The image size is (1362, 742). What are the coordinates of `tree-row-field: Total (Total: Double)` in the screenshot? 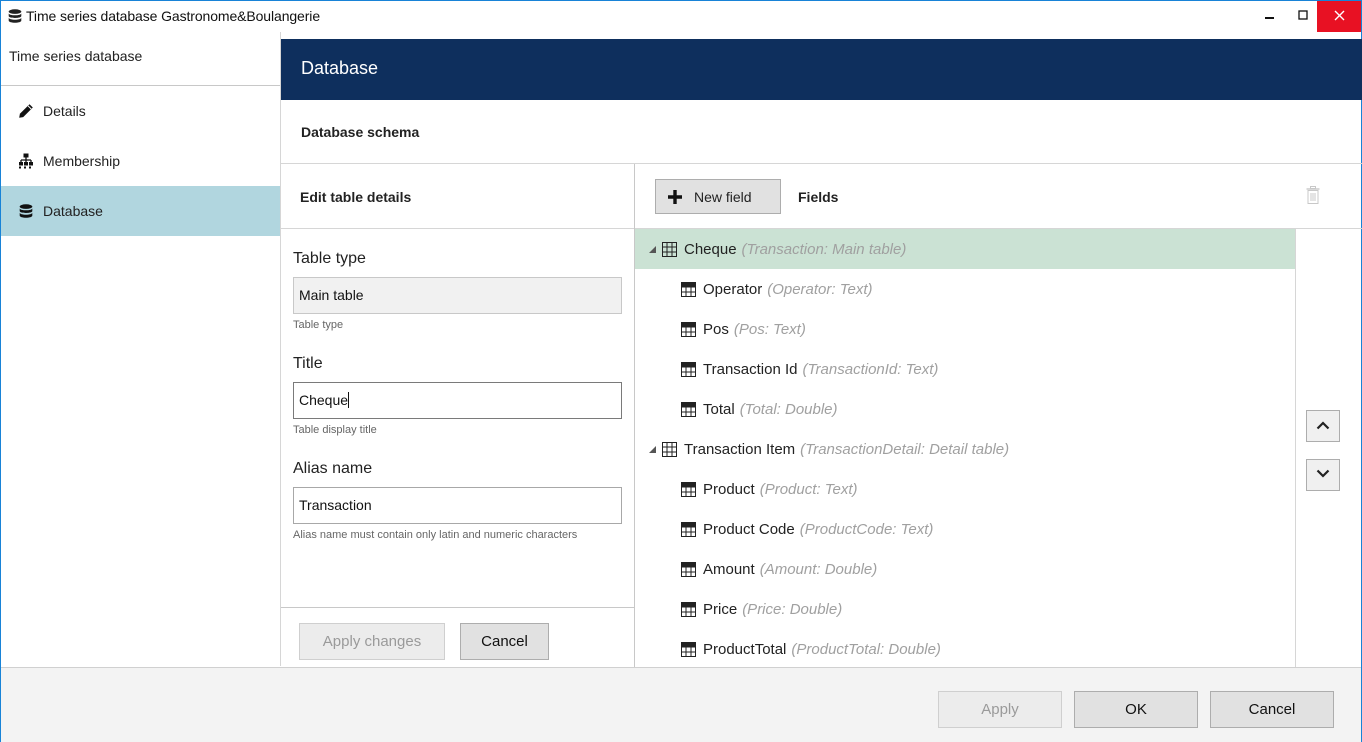 It's located at (965, 409).